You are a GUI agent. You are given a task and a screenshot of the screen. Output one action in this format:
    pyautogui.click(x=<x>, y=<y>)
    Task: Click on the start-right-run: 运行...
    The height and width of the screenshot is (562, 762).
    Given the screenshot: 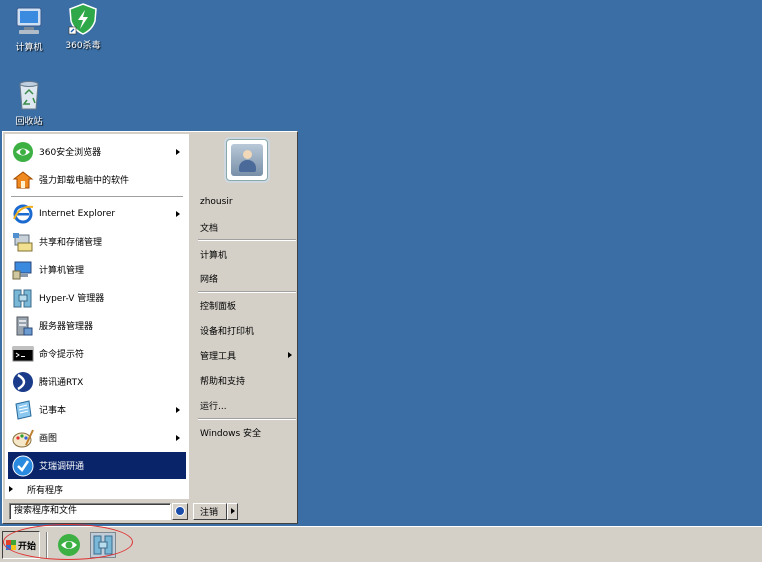 What is the action you would take?
    pyautogui.click(x=248, y=405)
    